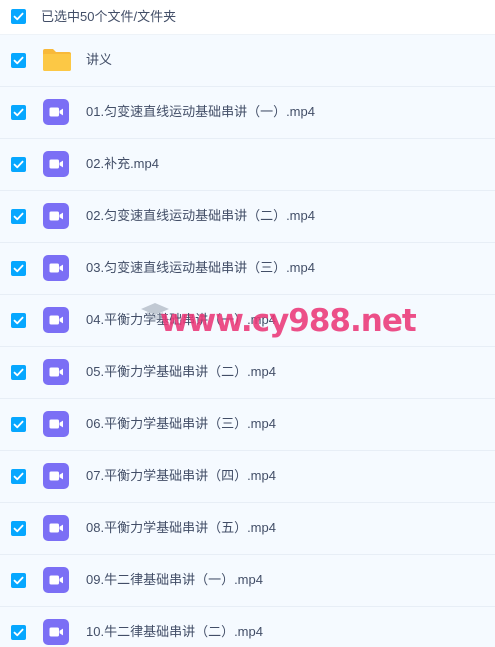 This screenshot has width=495, height=647. I want to click on file-name: 02.匀变速直线运动基础串讲（二）.mp4, so click(200, 216).